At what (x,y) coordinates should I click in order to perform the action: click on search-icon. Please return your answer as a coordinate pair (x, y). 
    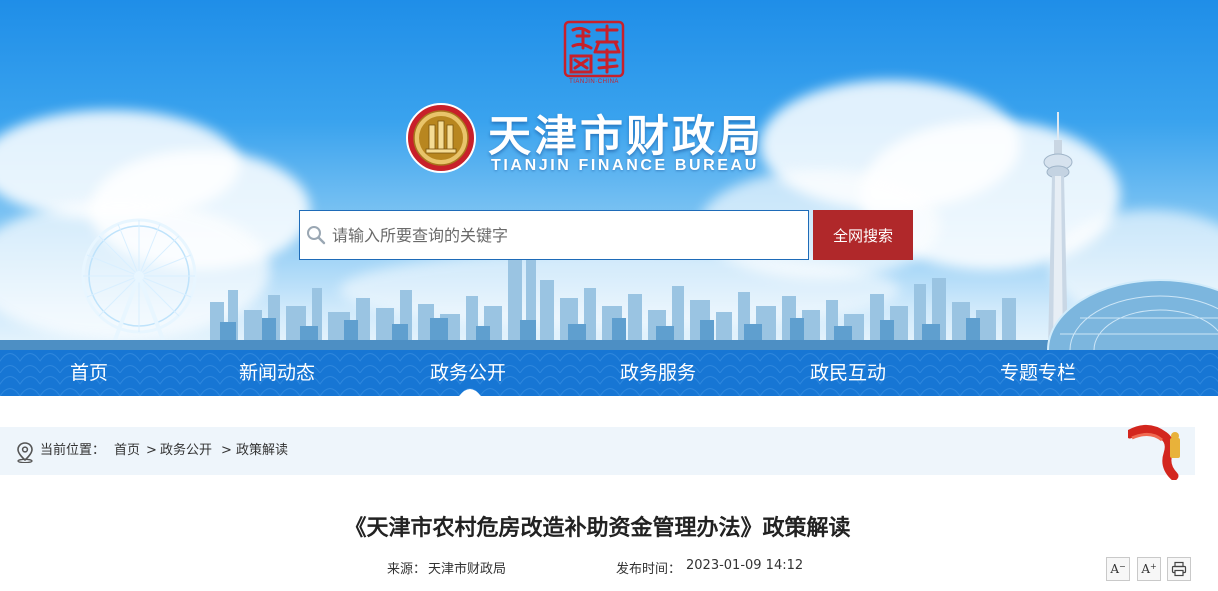
    Looking at the image, I should click on (316, 235).